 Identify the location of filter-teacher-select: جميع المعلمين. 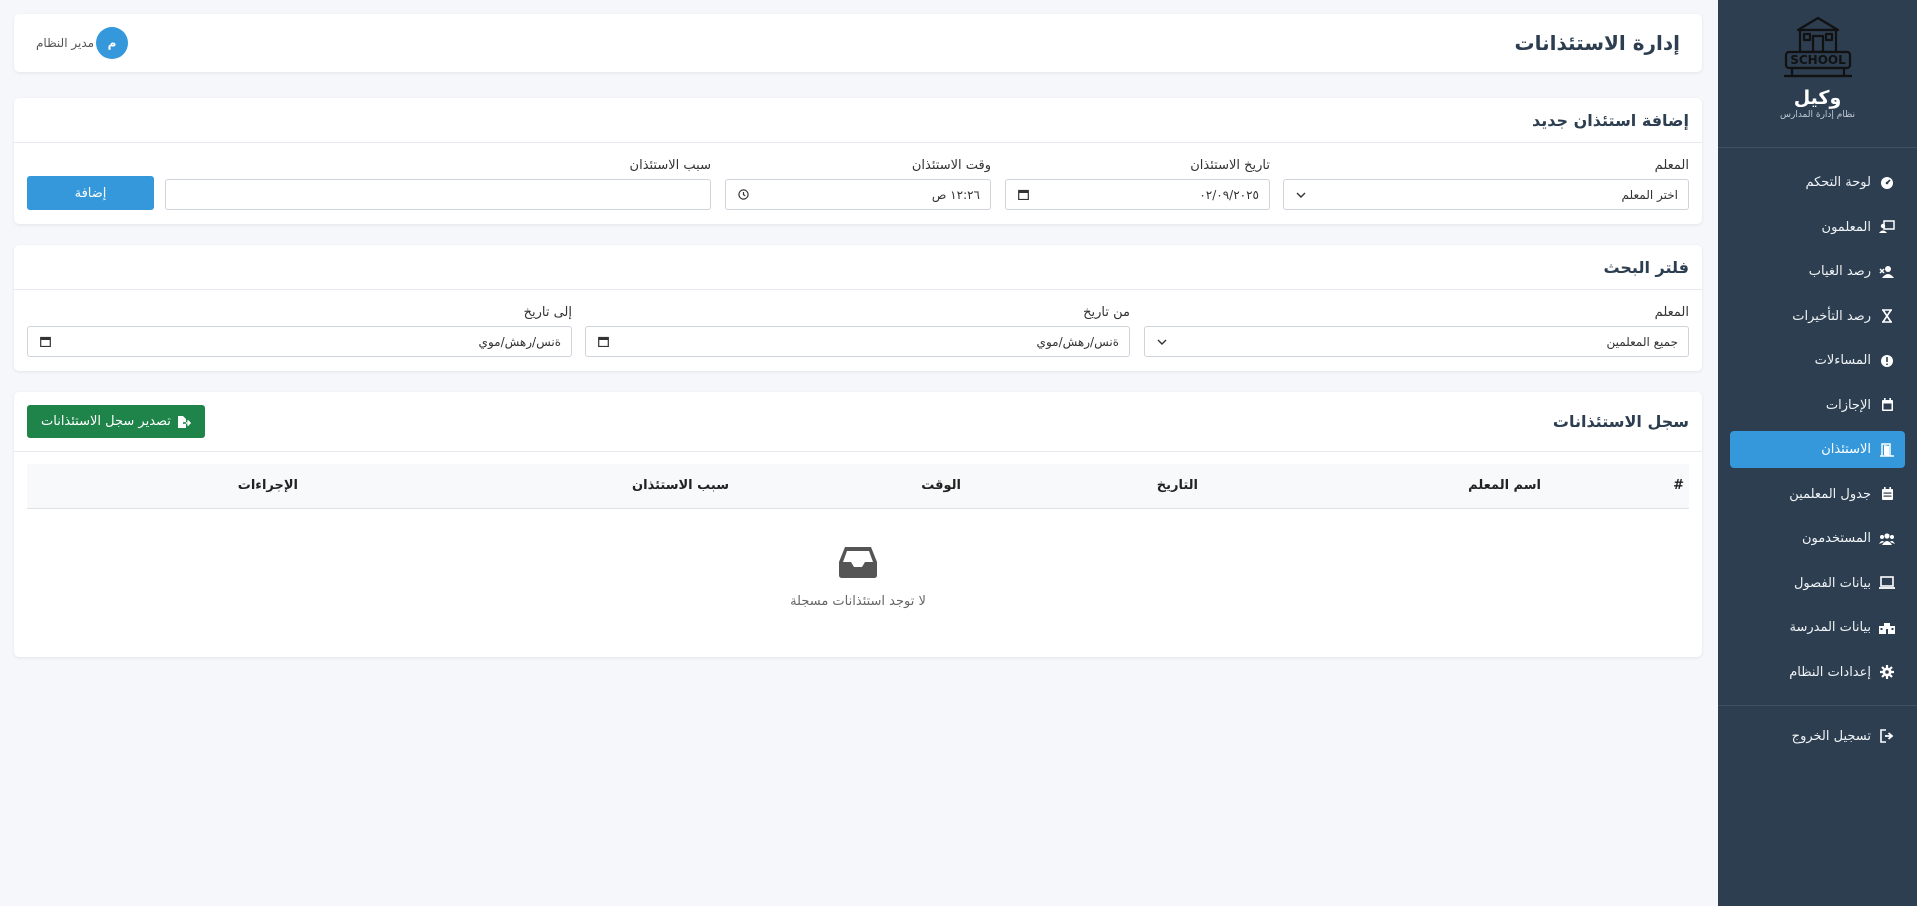
(1416, 341).